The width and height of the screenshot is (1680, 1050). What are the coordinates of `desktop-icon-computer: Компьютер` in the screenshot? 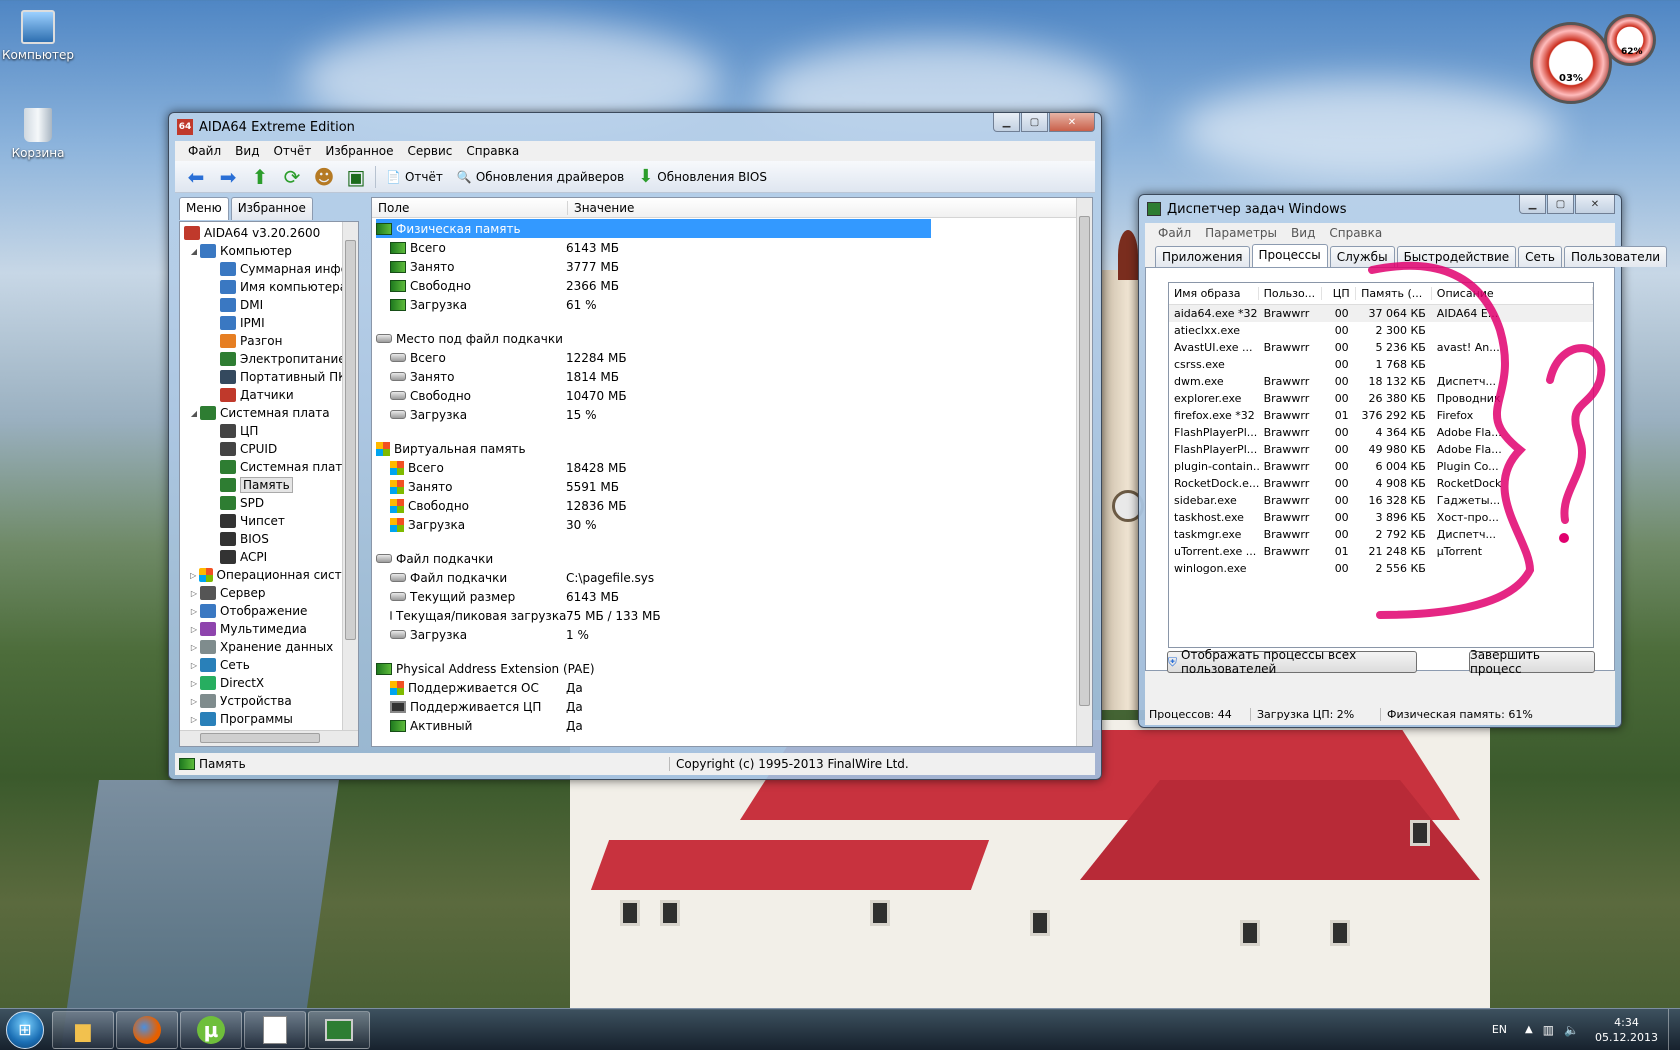 It's located at (39, 36).